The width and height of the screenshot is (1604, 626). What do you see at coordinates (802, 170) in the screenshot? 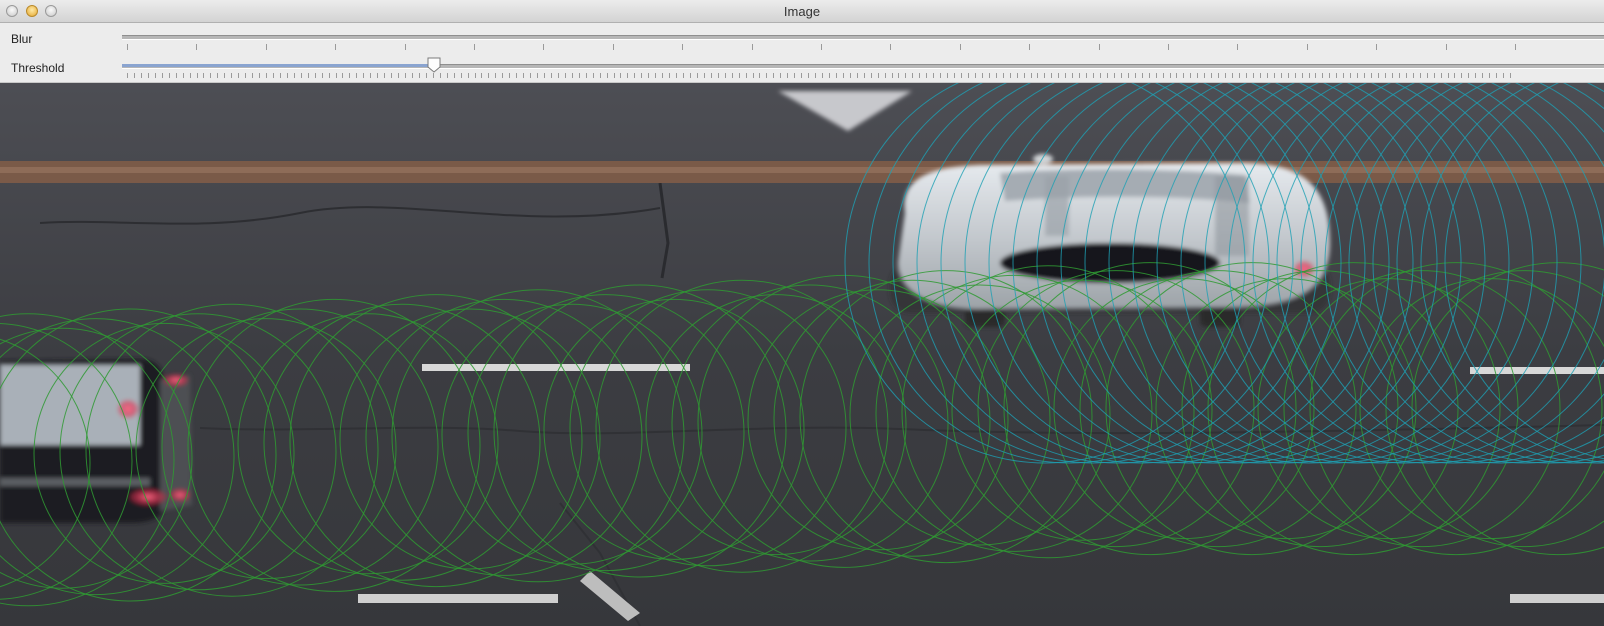
I see `center-line-highlight` at bounding box center [802, 170].